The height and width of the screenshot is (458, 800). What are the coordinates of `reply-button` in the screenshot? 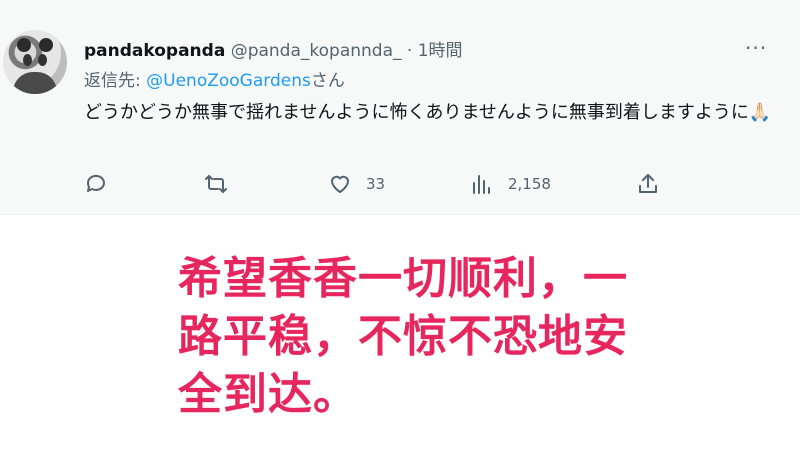 It's located at (96, 184).